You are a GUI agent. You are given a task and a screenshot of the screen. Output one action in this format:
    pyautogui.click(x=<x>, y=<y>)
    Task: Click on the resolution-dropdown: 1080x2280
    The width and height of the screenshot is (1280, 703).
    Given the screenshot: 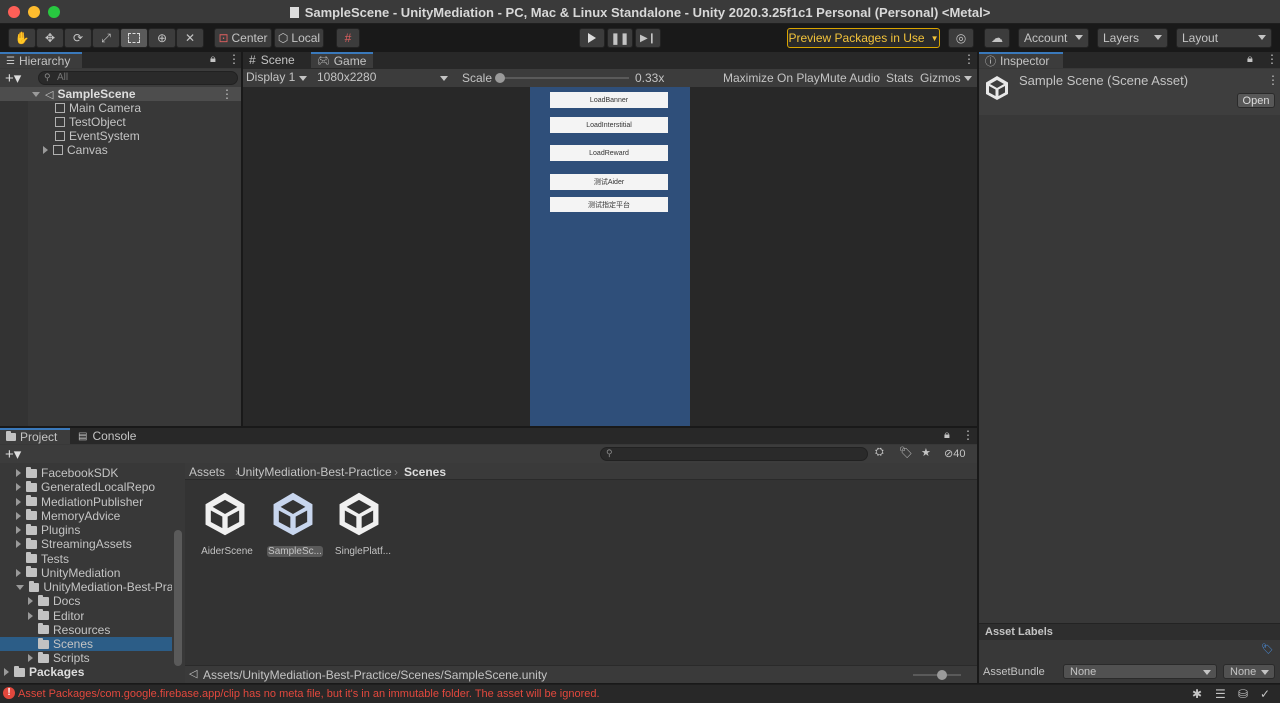 What is the action you would take?
    pyautogui.click(x=385, y=78)
    